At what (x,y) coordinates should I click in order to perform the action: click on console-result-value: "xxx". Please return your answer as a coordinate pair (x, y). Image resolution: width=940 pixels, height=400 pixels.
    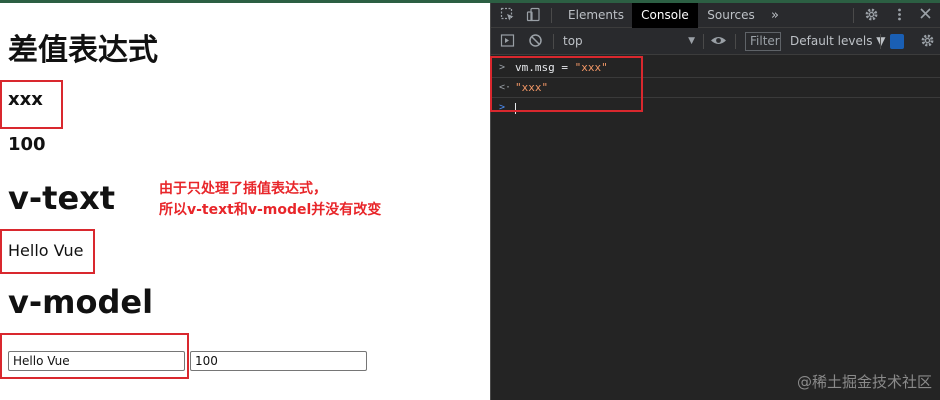
    Looking at the image, I should click on (532, 87).